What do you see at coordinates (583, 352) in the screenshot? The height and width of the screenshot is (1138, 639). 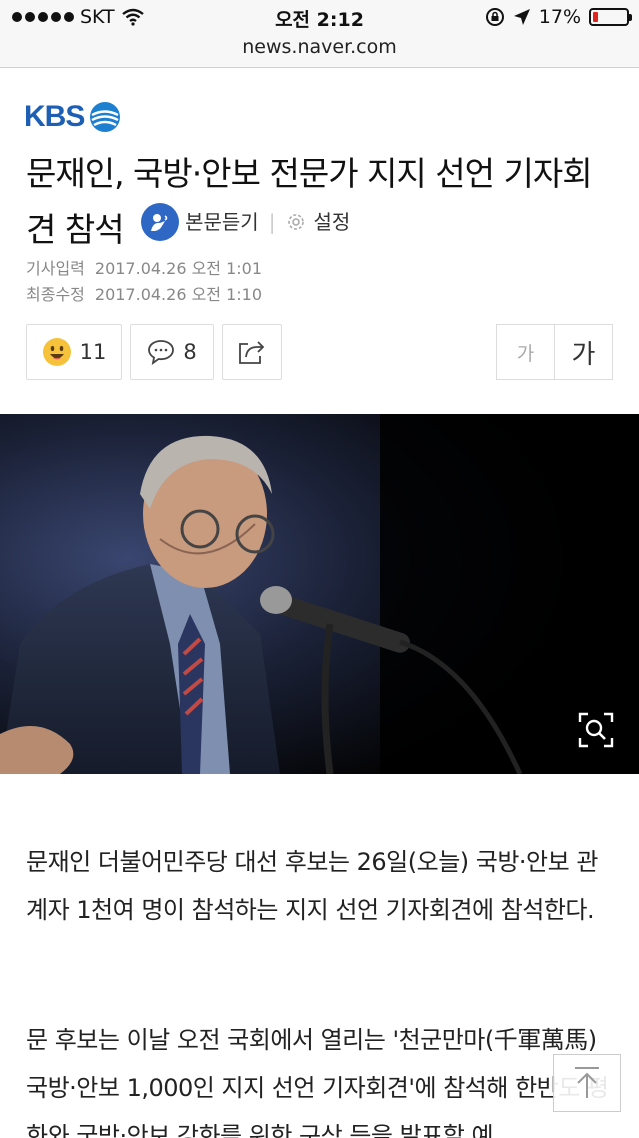 I see `font-larger-button: 가` at bounding box center [583, 352].